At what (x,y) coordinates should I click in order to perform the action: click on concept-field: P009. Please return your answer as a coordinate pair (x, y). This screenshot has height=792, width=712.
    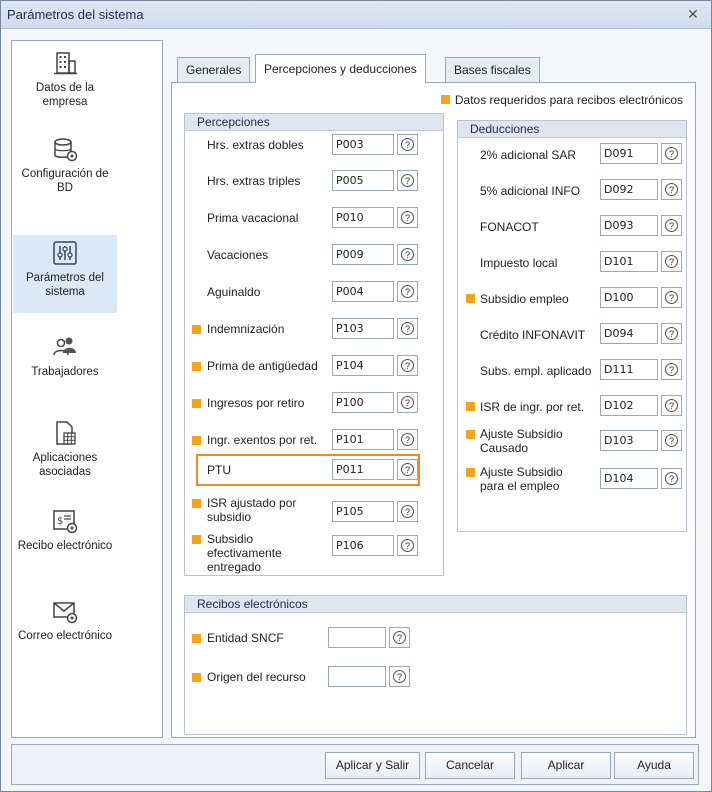
    Looking at the image, I should click on (363, 254).